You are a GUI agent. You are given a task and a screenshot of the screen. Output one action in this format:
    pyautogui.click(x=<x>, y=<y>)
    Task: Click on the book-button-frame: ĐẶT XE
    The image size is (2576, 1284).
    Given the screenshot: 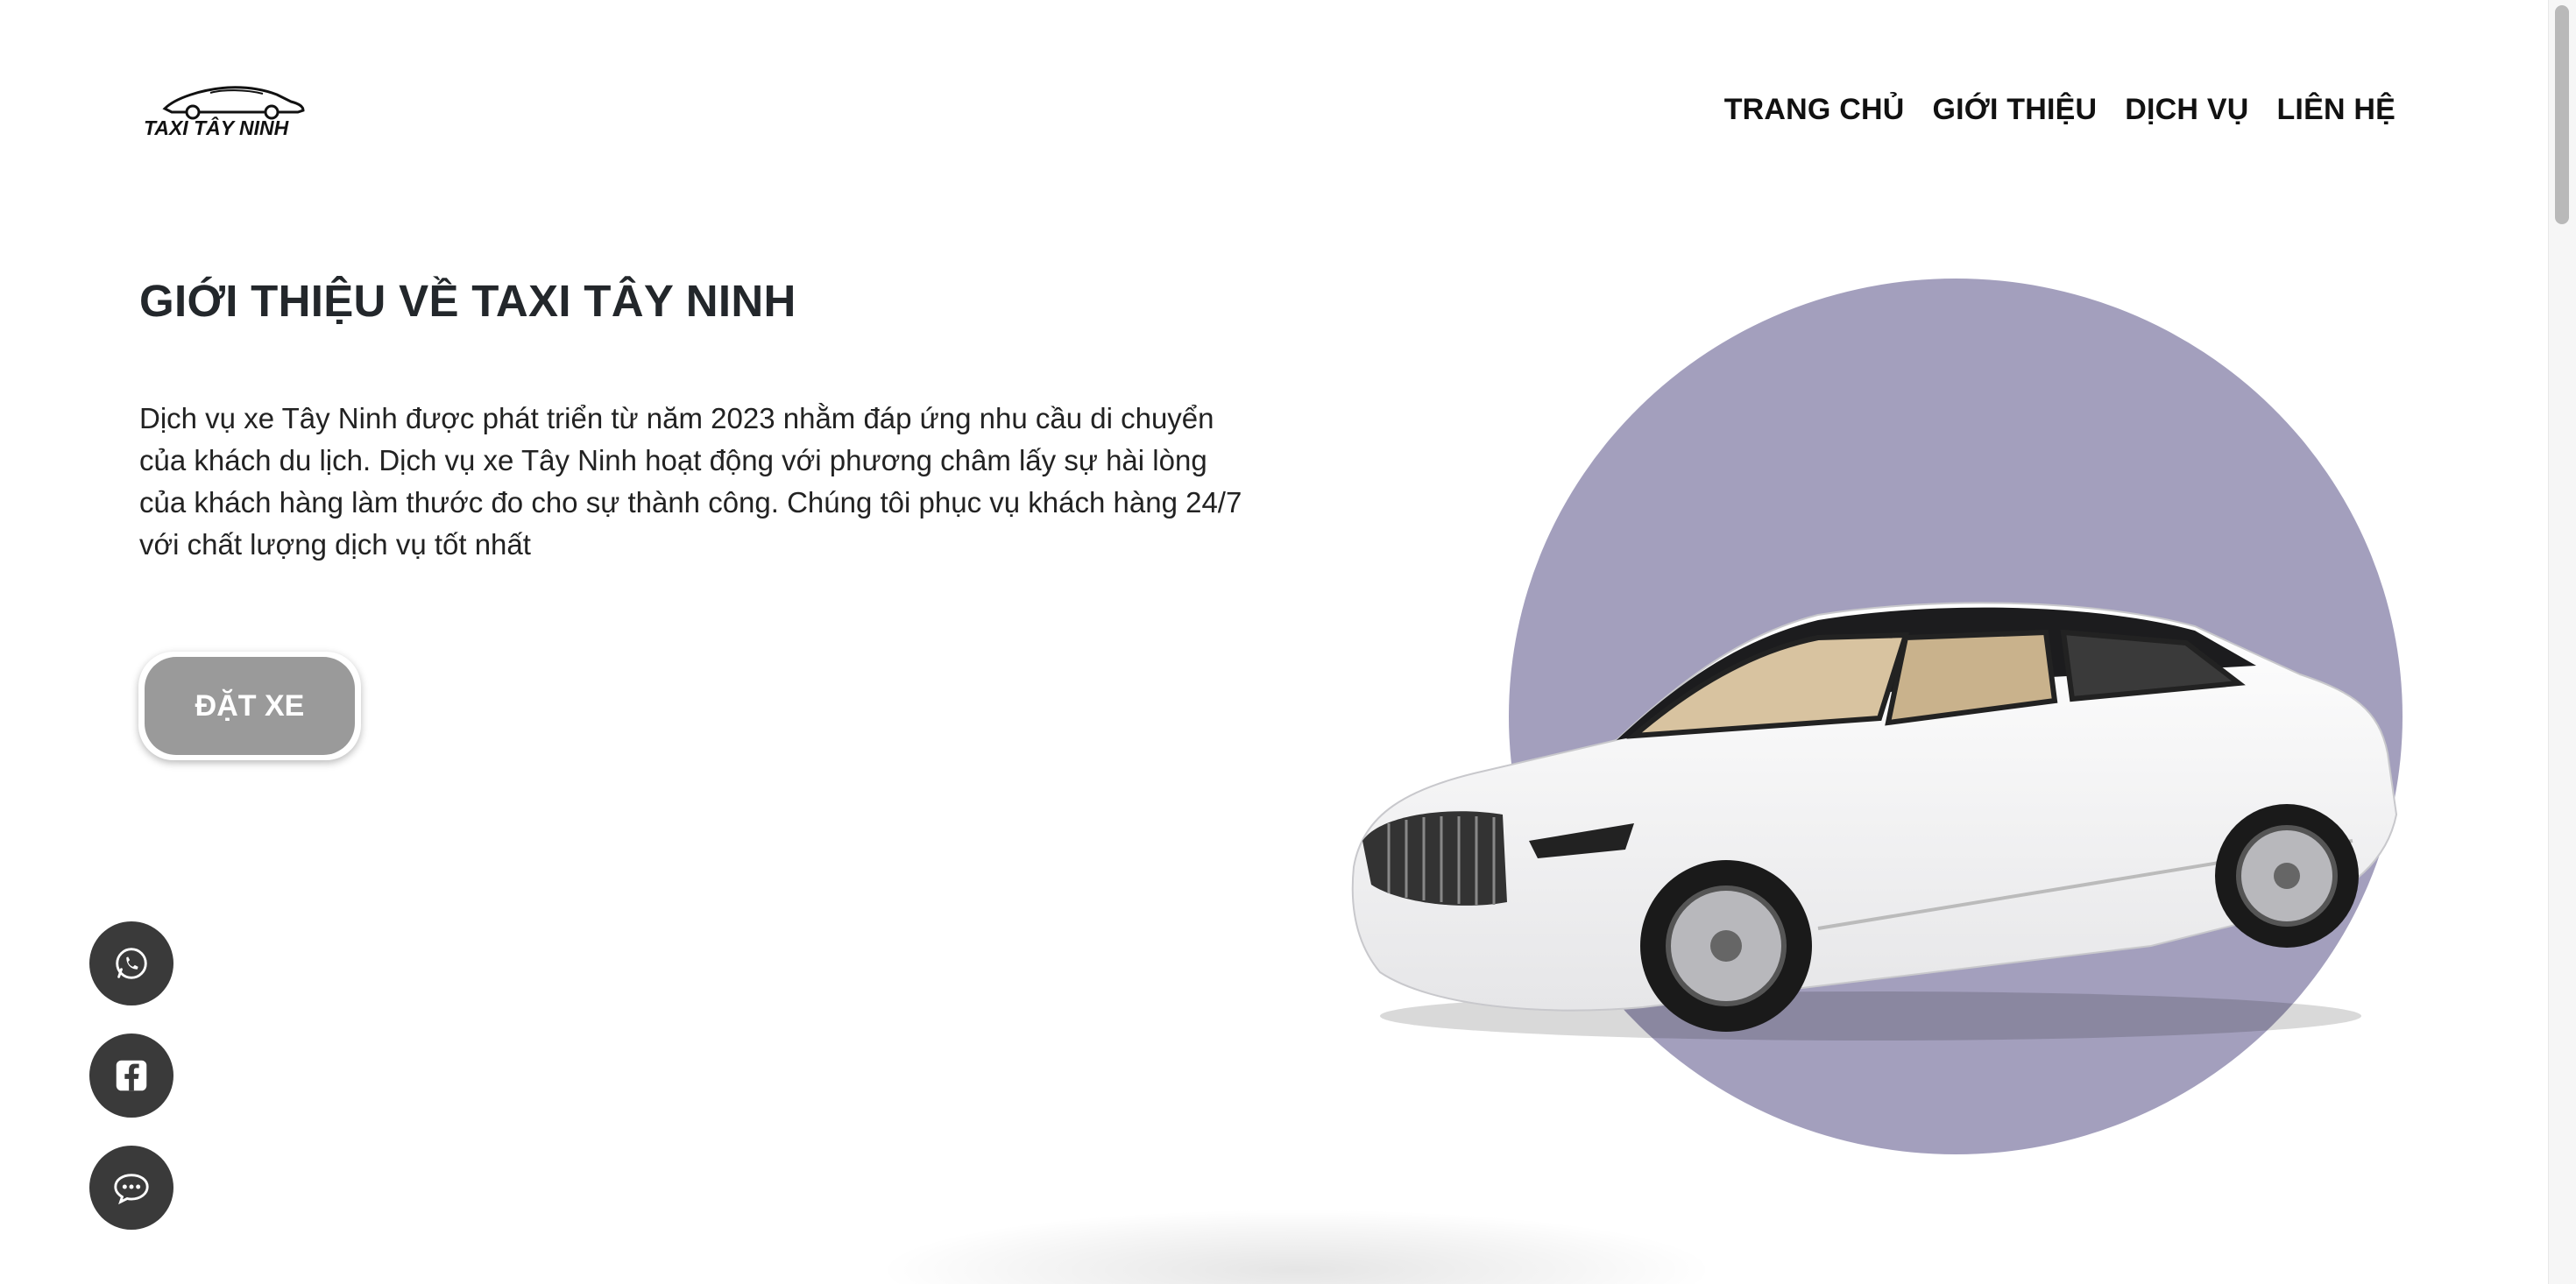 What is the action you would take?
    pyautogui.click(x=249, y=706)
    